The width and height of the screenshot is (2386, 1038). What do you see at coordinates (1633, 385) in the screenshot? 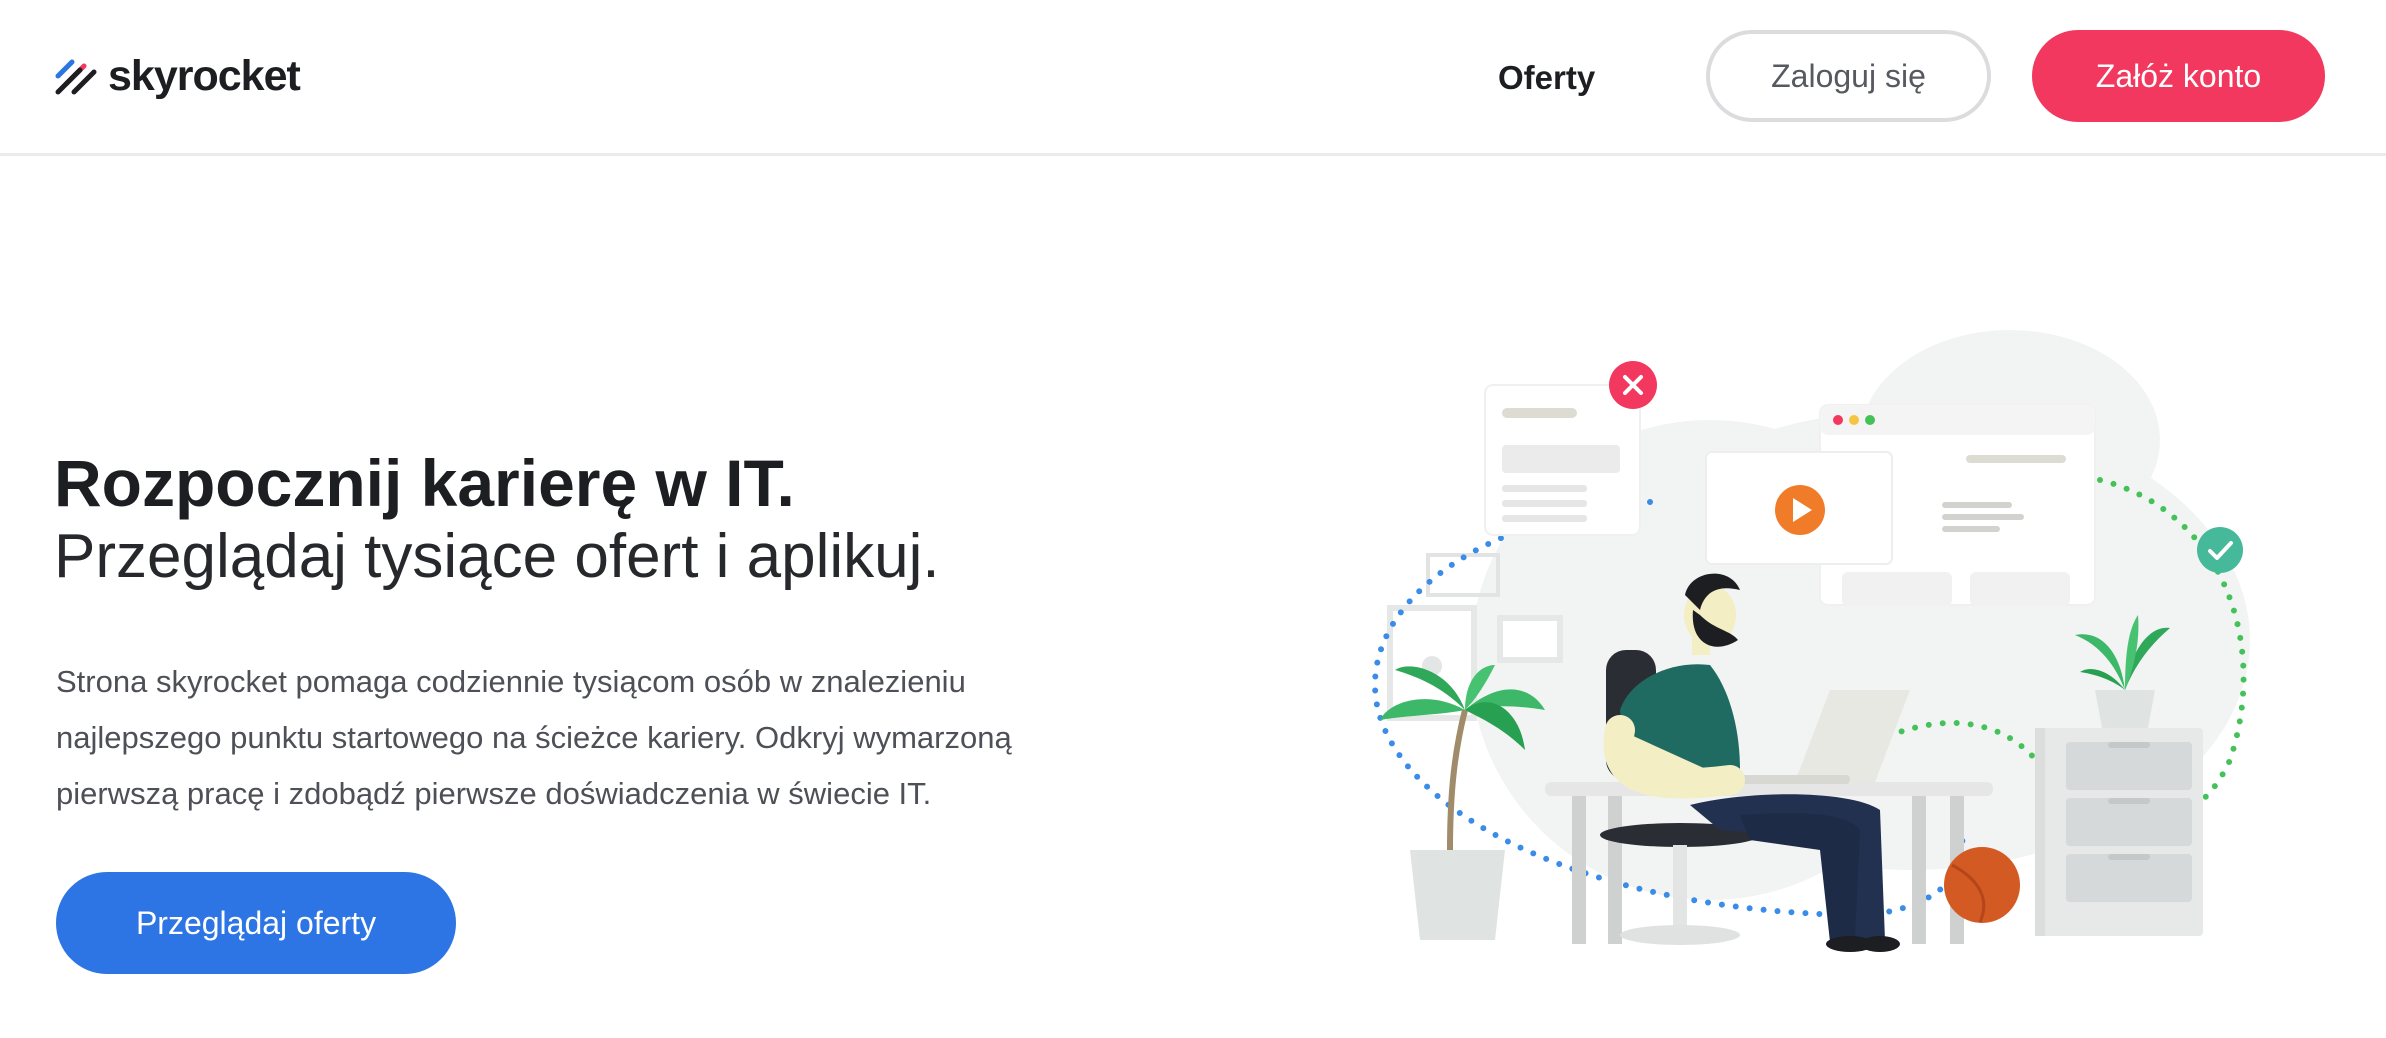
I see `close-icon` at bounding box center [1633, 385].